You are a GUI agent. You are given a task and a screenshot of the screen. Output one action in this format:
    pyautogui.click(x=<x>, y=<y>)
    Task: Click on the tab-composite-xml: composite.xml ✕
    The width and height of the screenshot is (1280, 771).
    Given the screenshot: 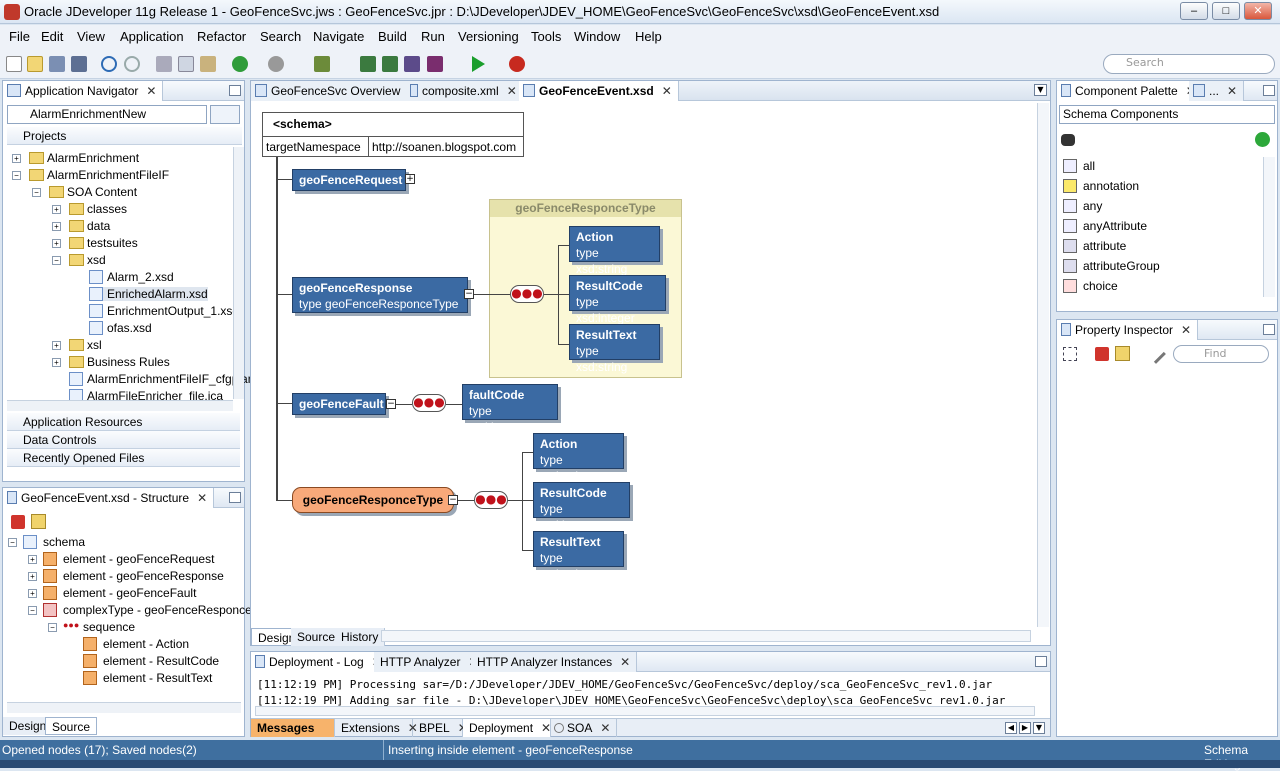 What is the action you would take?
    pyautogui.click(x=465, y=91)
    